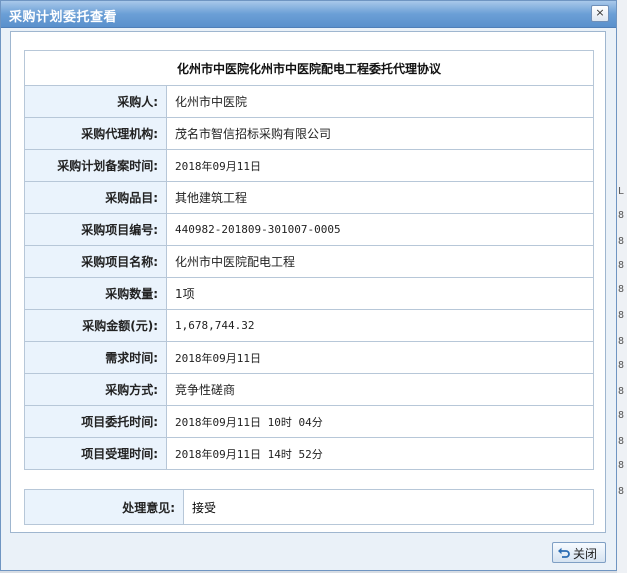  I want to click on table-row: 采购金额(元): 1,678,744.32, so click(309, 325).